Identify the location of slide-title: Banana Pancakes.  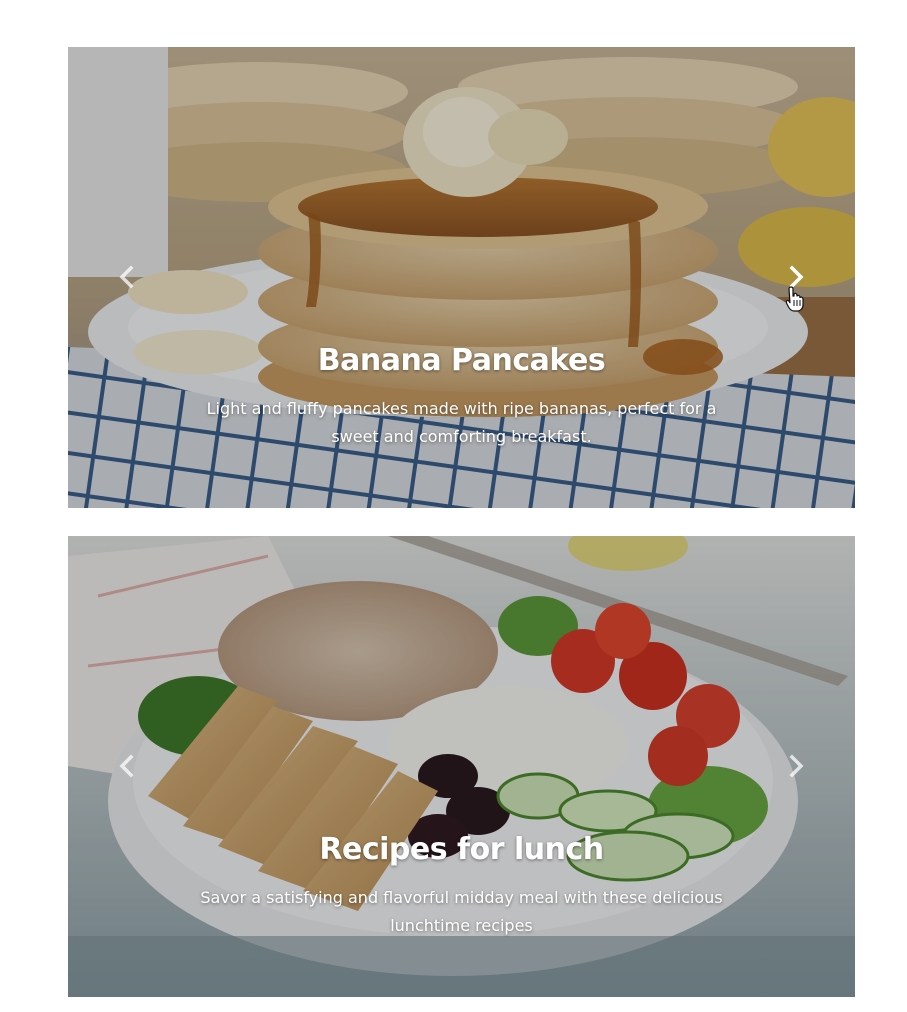
(461, 360).